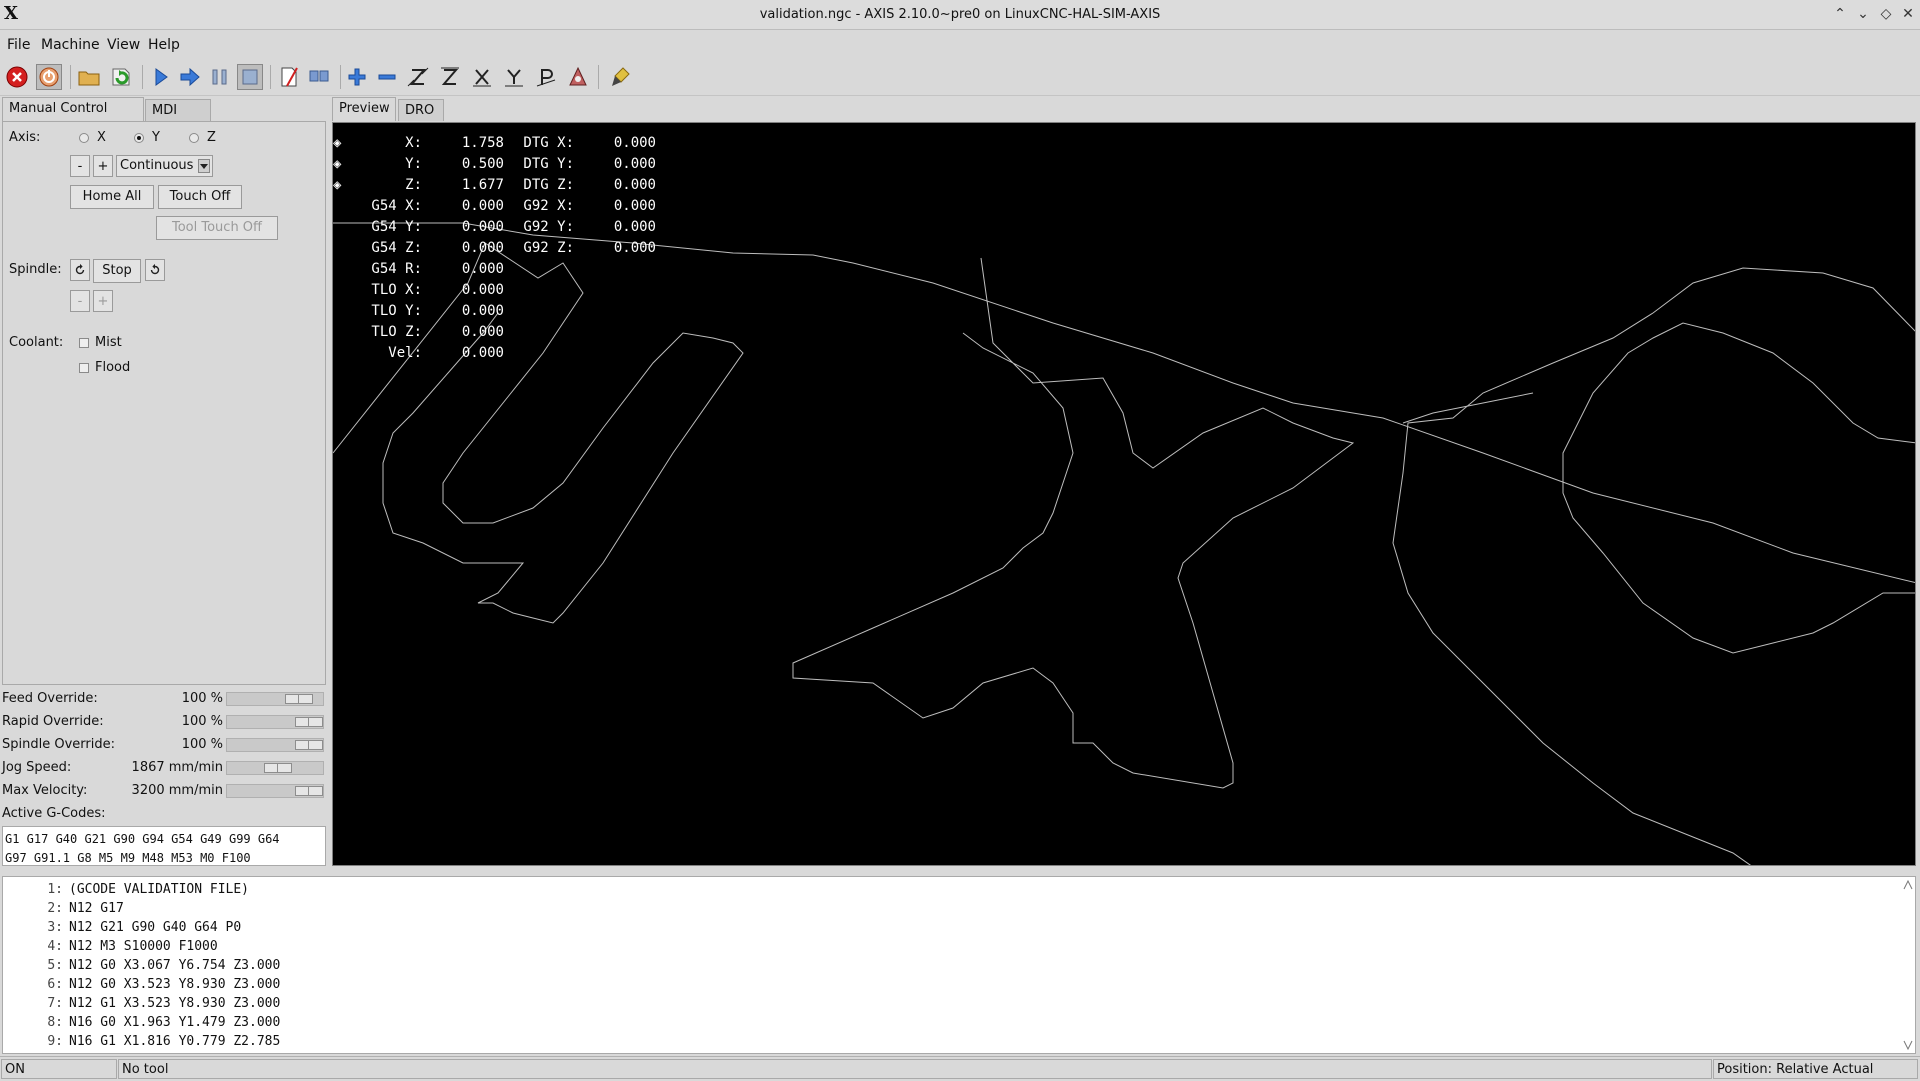  Describe the element at coordinates (141, 1003) in the screenshot. I see `gcode-line: 7: N12 G1 X3.523 Y8.930 Z3.000` at that location.